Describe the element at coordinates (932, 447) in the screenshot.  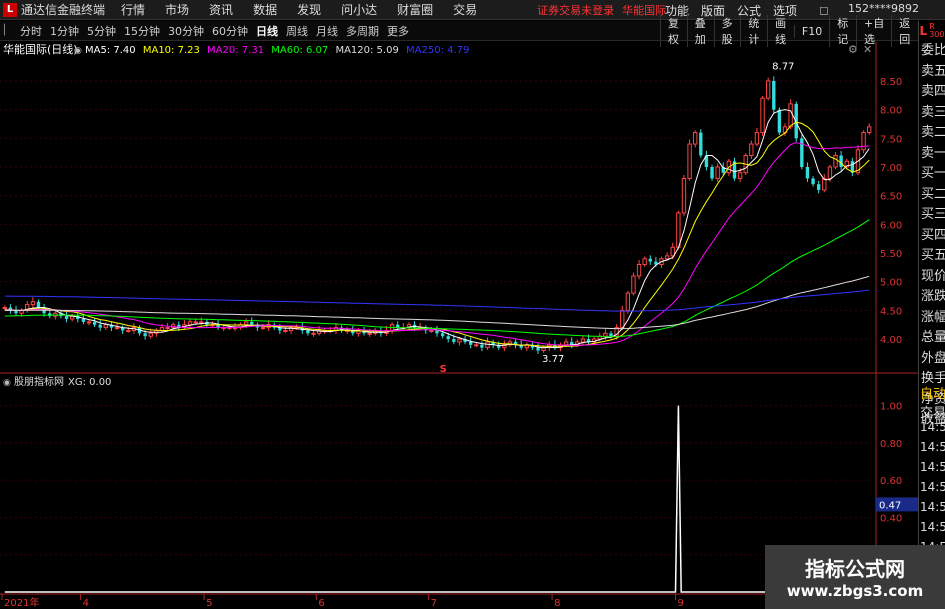
I see `tick-time: 14:56` at that location.